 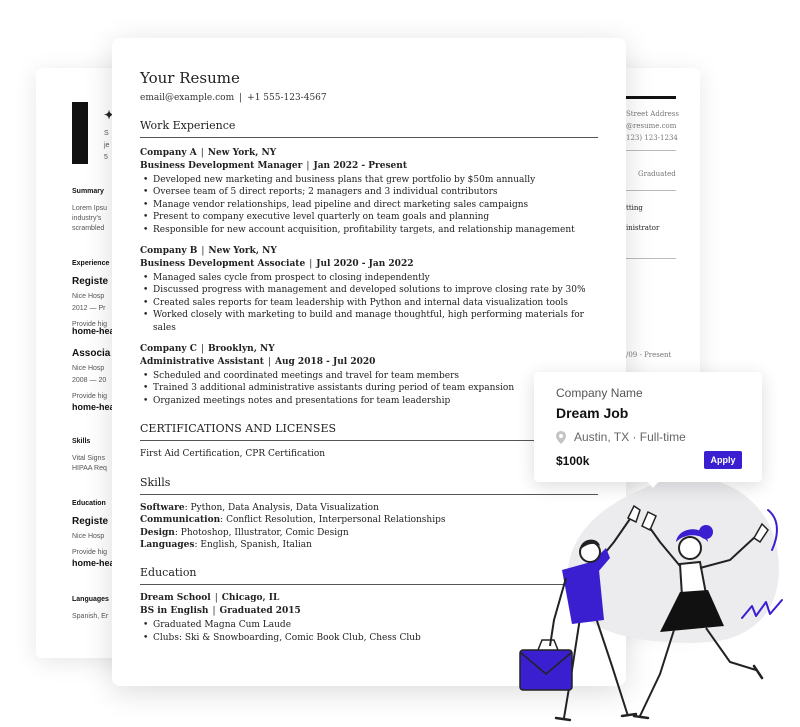 What do you see at coordinates (287, 98) in the screenshot?
I see `resume-phone: +1 555-123-4567` at bounding box center [287, 98].